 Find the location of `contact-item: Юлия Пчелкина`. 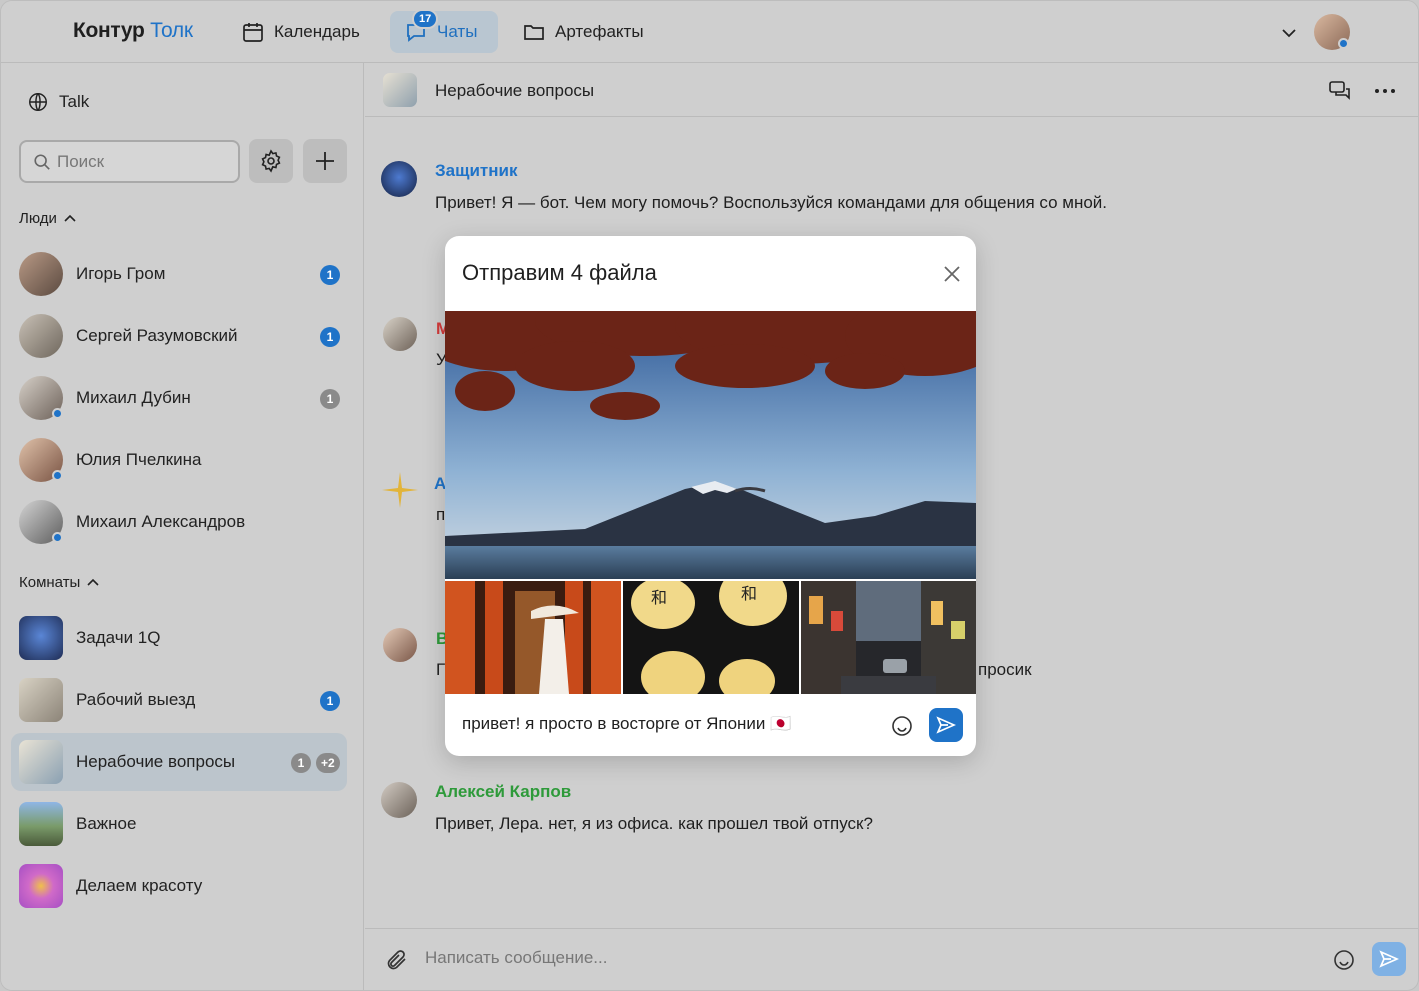

contact-item: Юлия Пчелкина is located at coordinates (179, 460).